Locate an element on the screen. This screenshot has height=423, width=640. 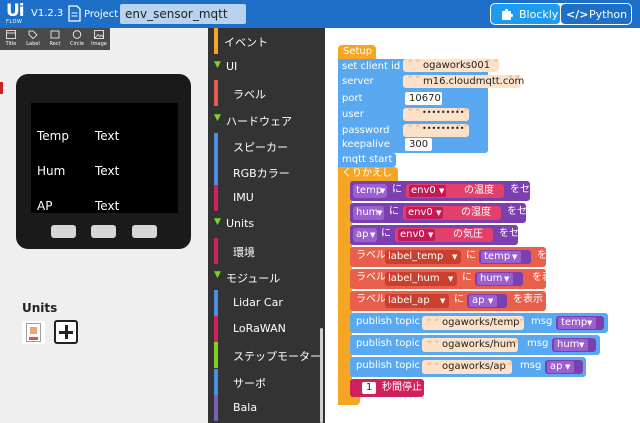
topic-hum-field: “ “ ogaworks/hum ” ” is located at coordinates (470, 345).